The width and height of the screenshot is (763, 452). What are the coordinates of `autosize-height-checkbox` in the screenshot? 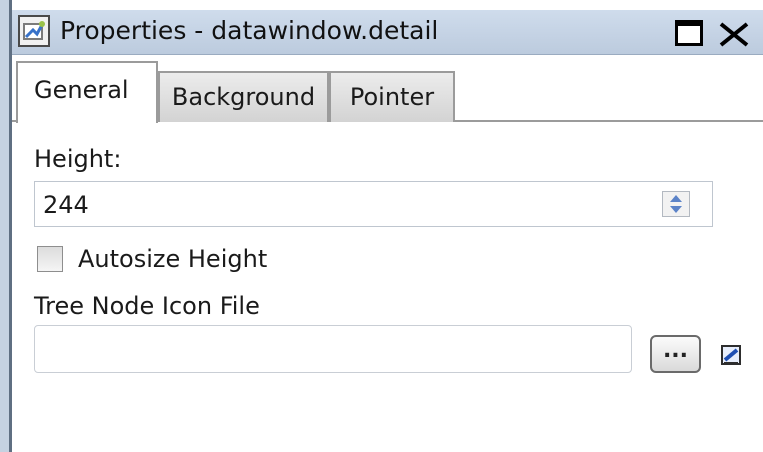 It's located at (50, 259).